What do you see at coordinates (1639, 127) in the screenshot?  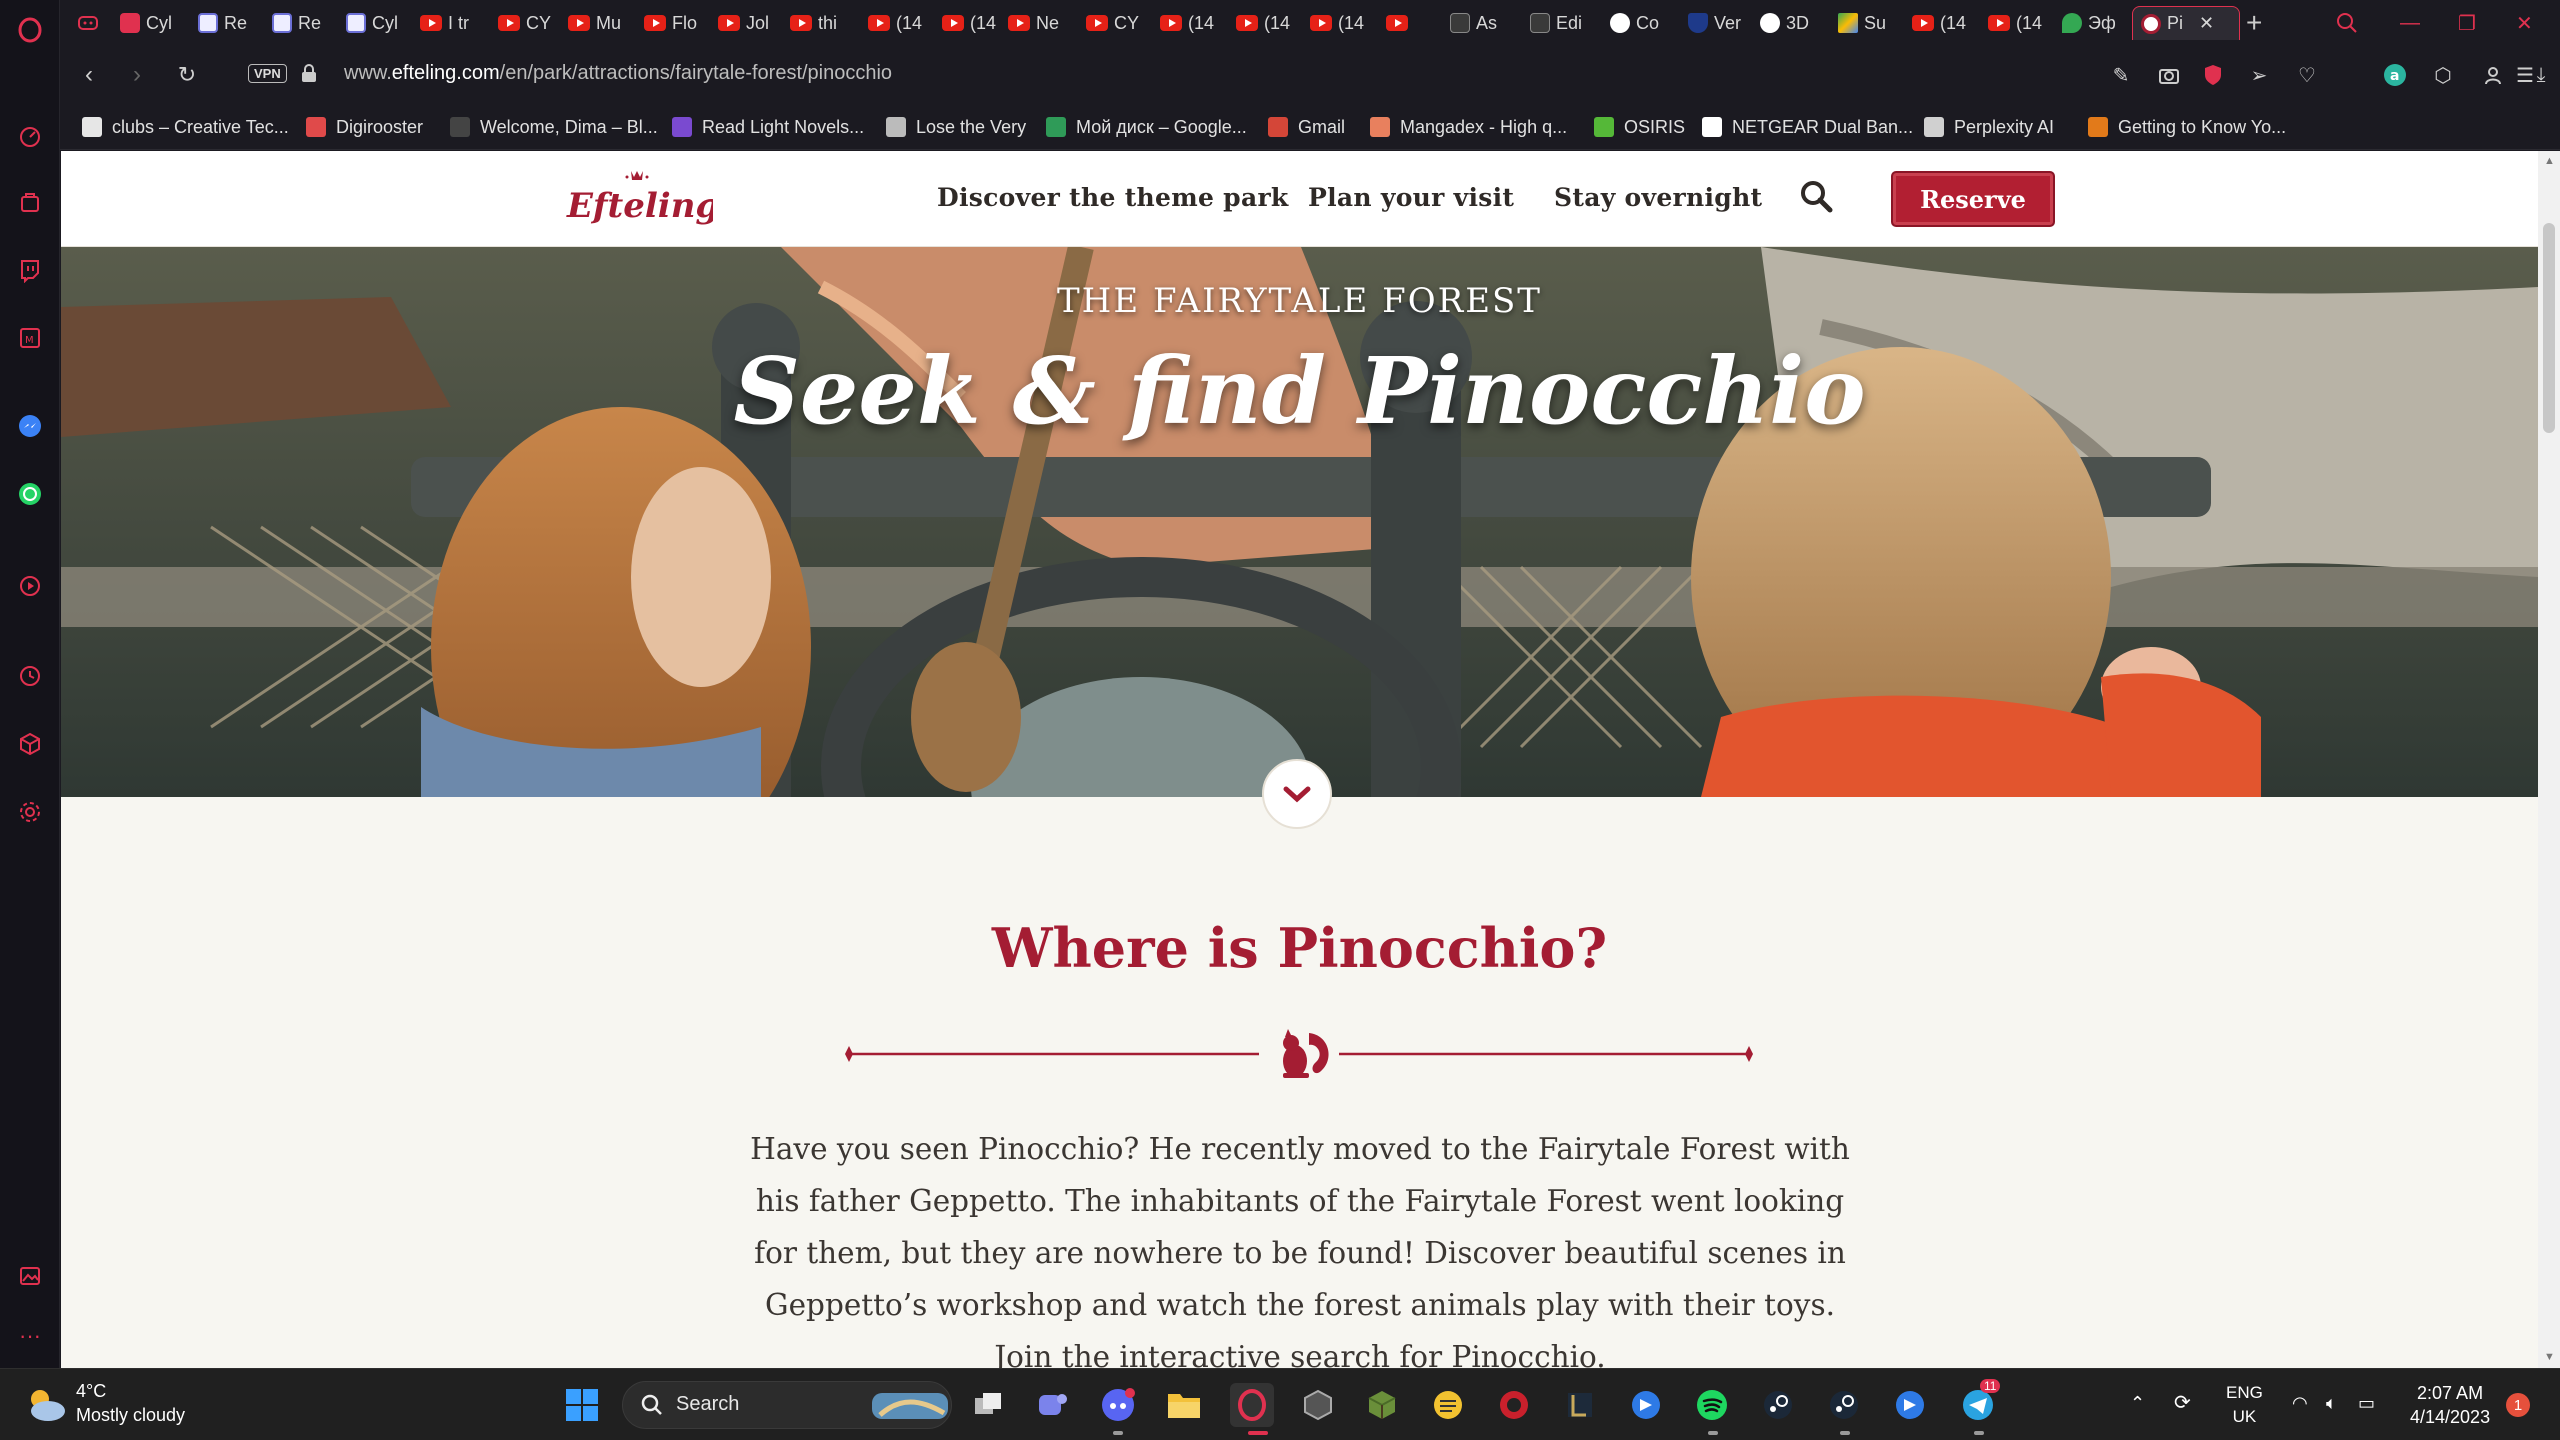 I see `bookmark-osiris: OSIRIS` at bounding box center [1639, 127].